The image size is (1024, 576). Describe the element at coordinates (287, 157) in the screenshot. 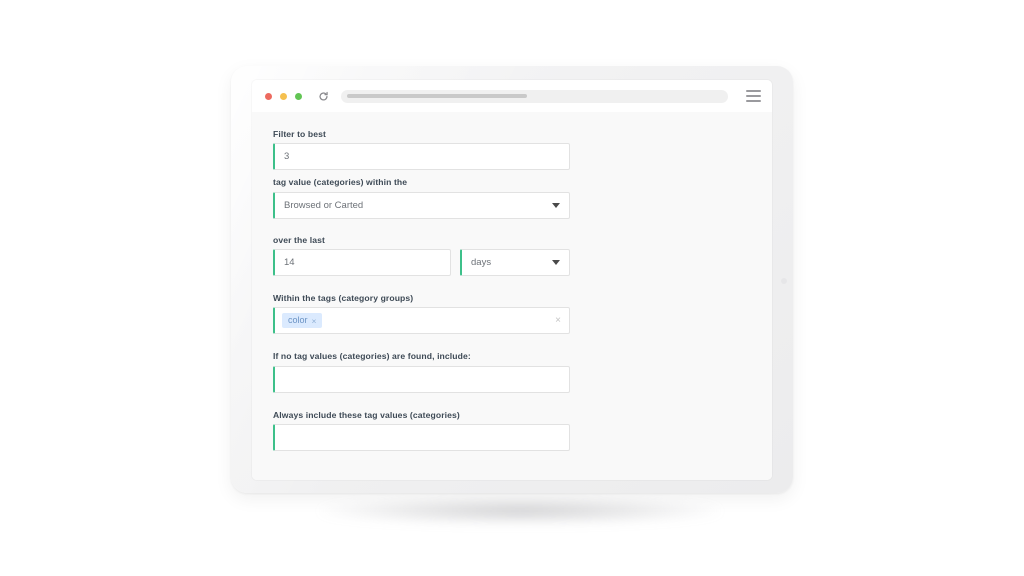

I see `input-filter-to-best-value: 3` at that location.